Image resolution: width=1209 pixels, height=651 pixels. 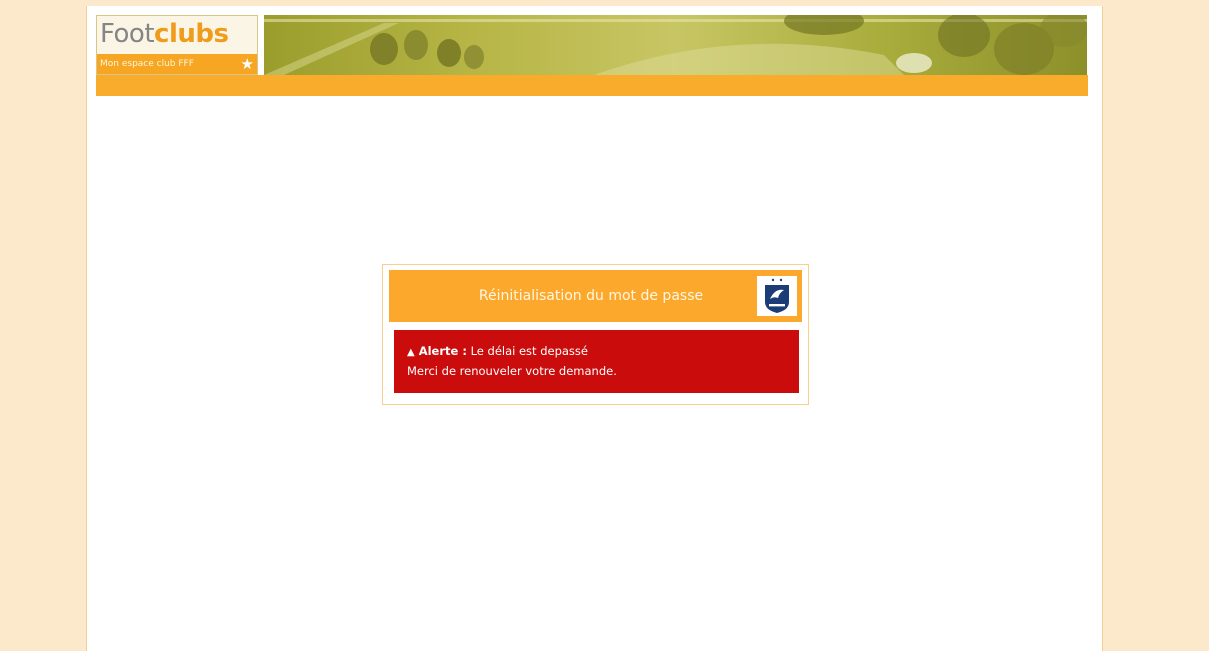 What do you see at coordinates (411, 352) in the screenshot?
I see `warning-triangle-icon: ▲` at bounding box center [411, 352].